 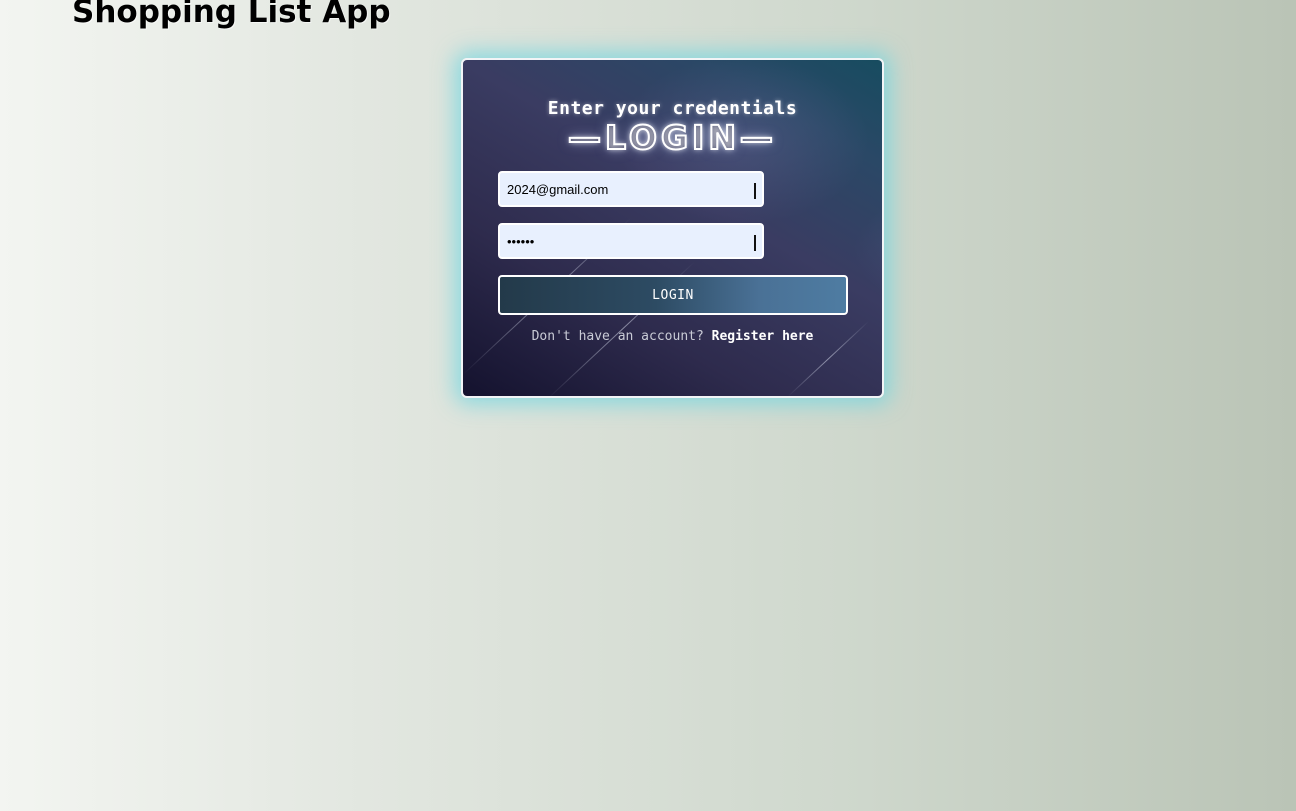 What do you see at coordinates (231, 15) in the screenshot?
I see `app-title: Shopping List App` at bounding box center [231, 15].